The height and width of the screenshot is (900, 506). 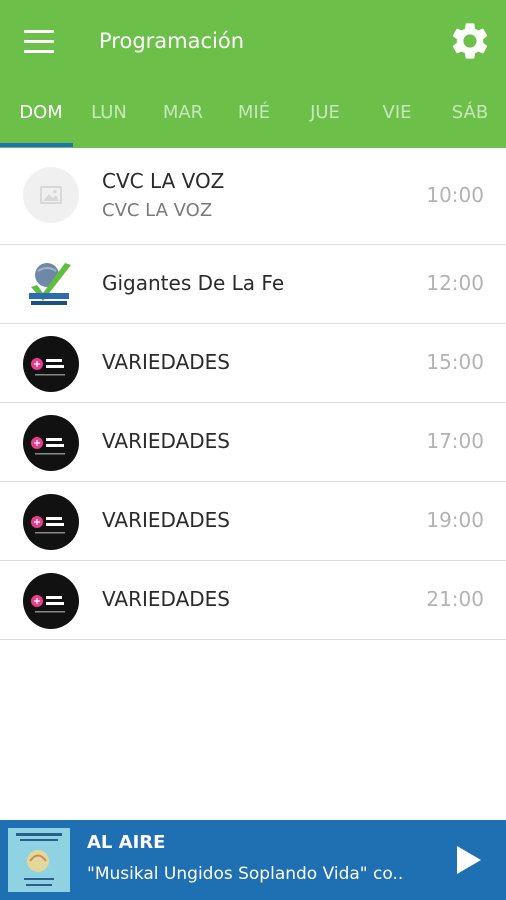 What do you see at coordinates (253, 363) in the screenshot?
I see `list-item: VARIEDADES 15:00` at bounding box center [253, 363].